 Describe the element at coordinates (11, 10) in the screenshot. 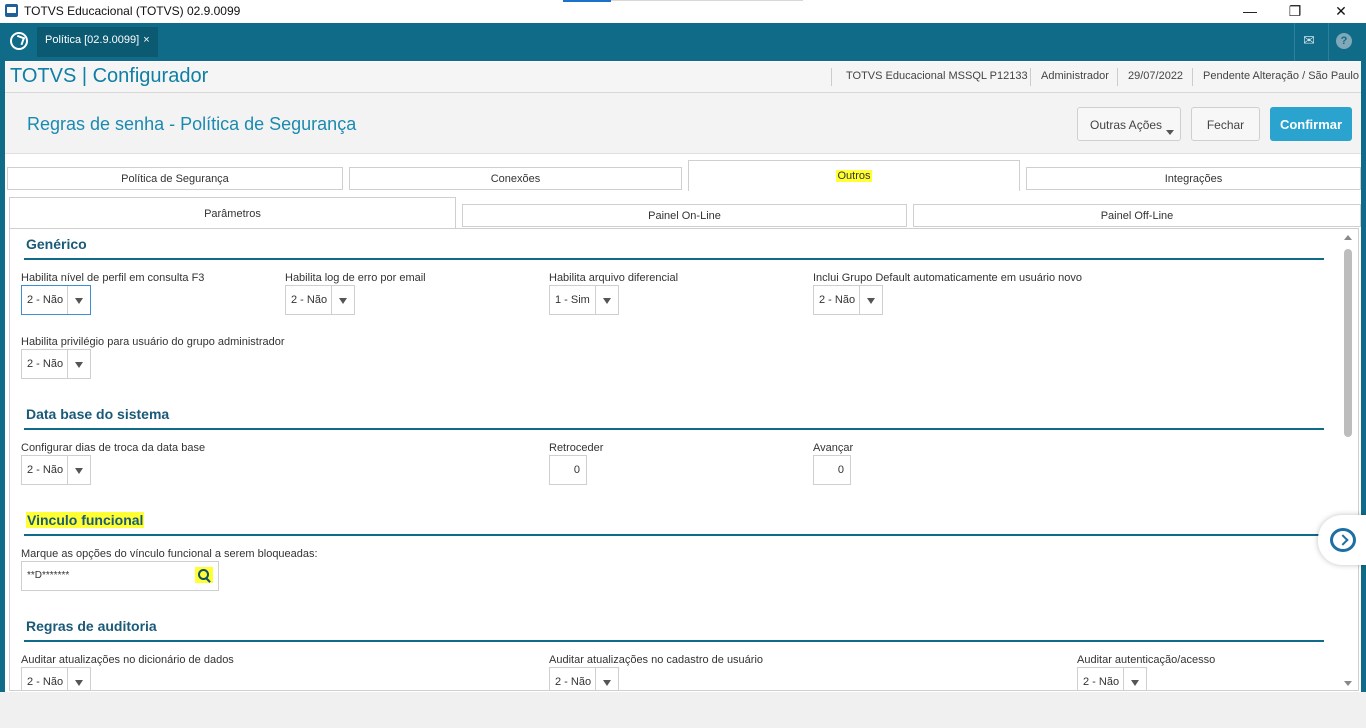

I see `app-window-icon` at that location.